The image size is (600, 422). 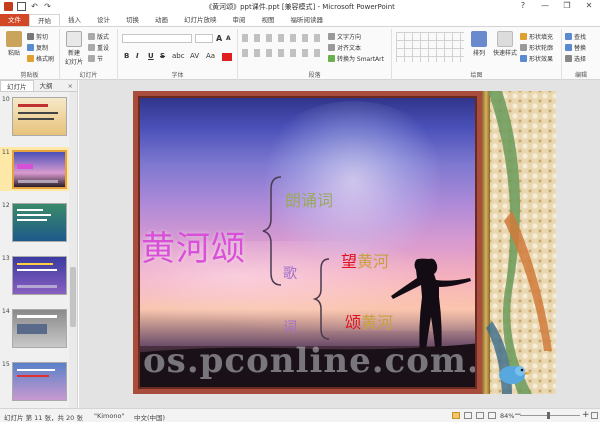 What do you see at coordinates (580, 75) in the screenshot?
I see `editing-label: 编辑` at bounding box center [580, 75].